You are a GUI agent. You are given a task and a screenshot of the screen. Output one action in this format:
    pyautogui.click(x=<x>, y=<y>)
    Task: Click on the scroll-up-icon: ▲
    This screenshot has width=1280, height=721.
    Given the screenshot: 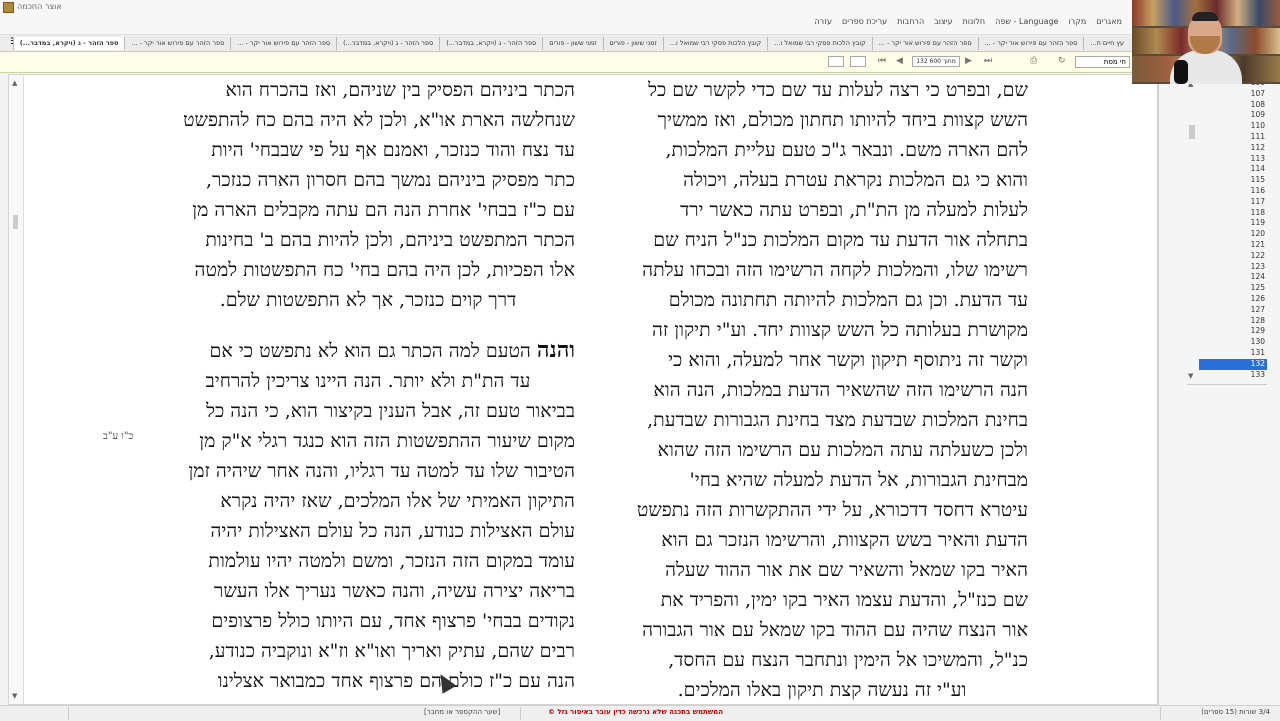 What is the action you would take?
    pyautogui.click(x=14, y=83)
    